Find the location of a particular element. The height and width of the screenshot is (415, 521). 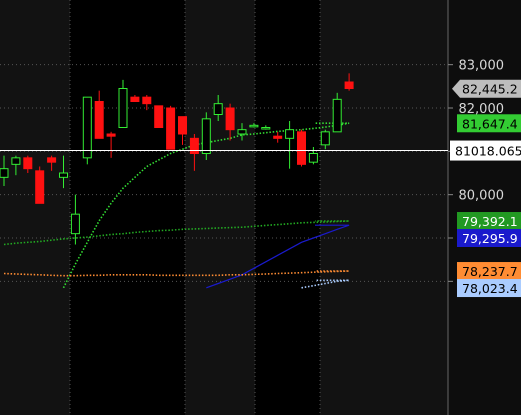

price-badge-label: 78,023.4 is located at coordinates (490, 288).